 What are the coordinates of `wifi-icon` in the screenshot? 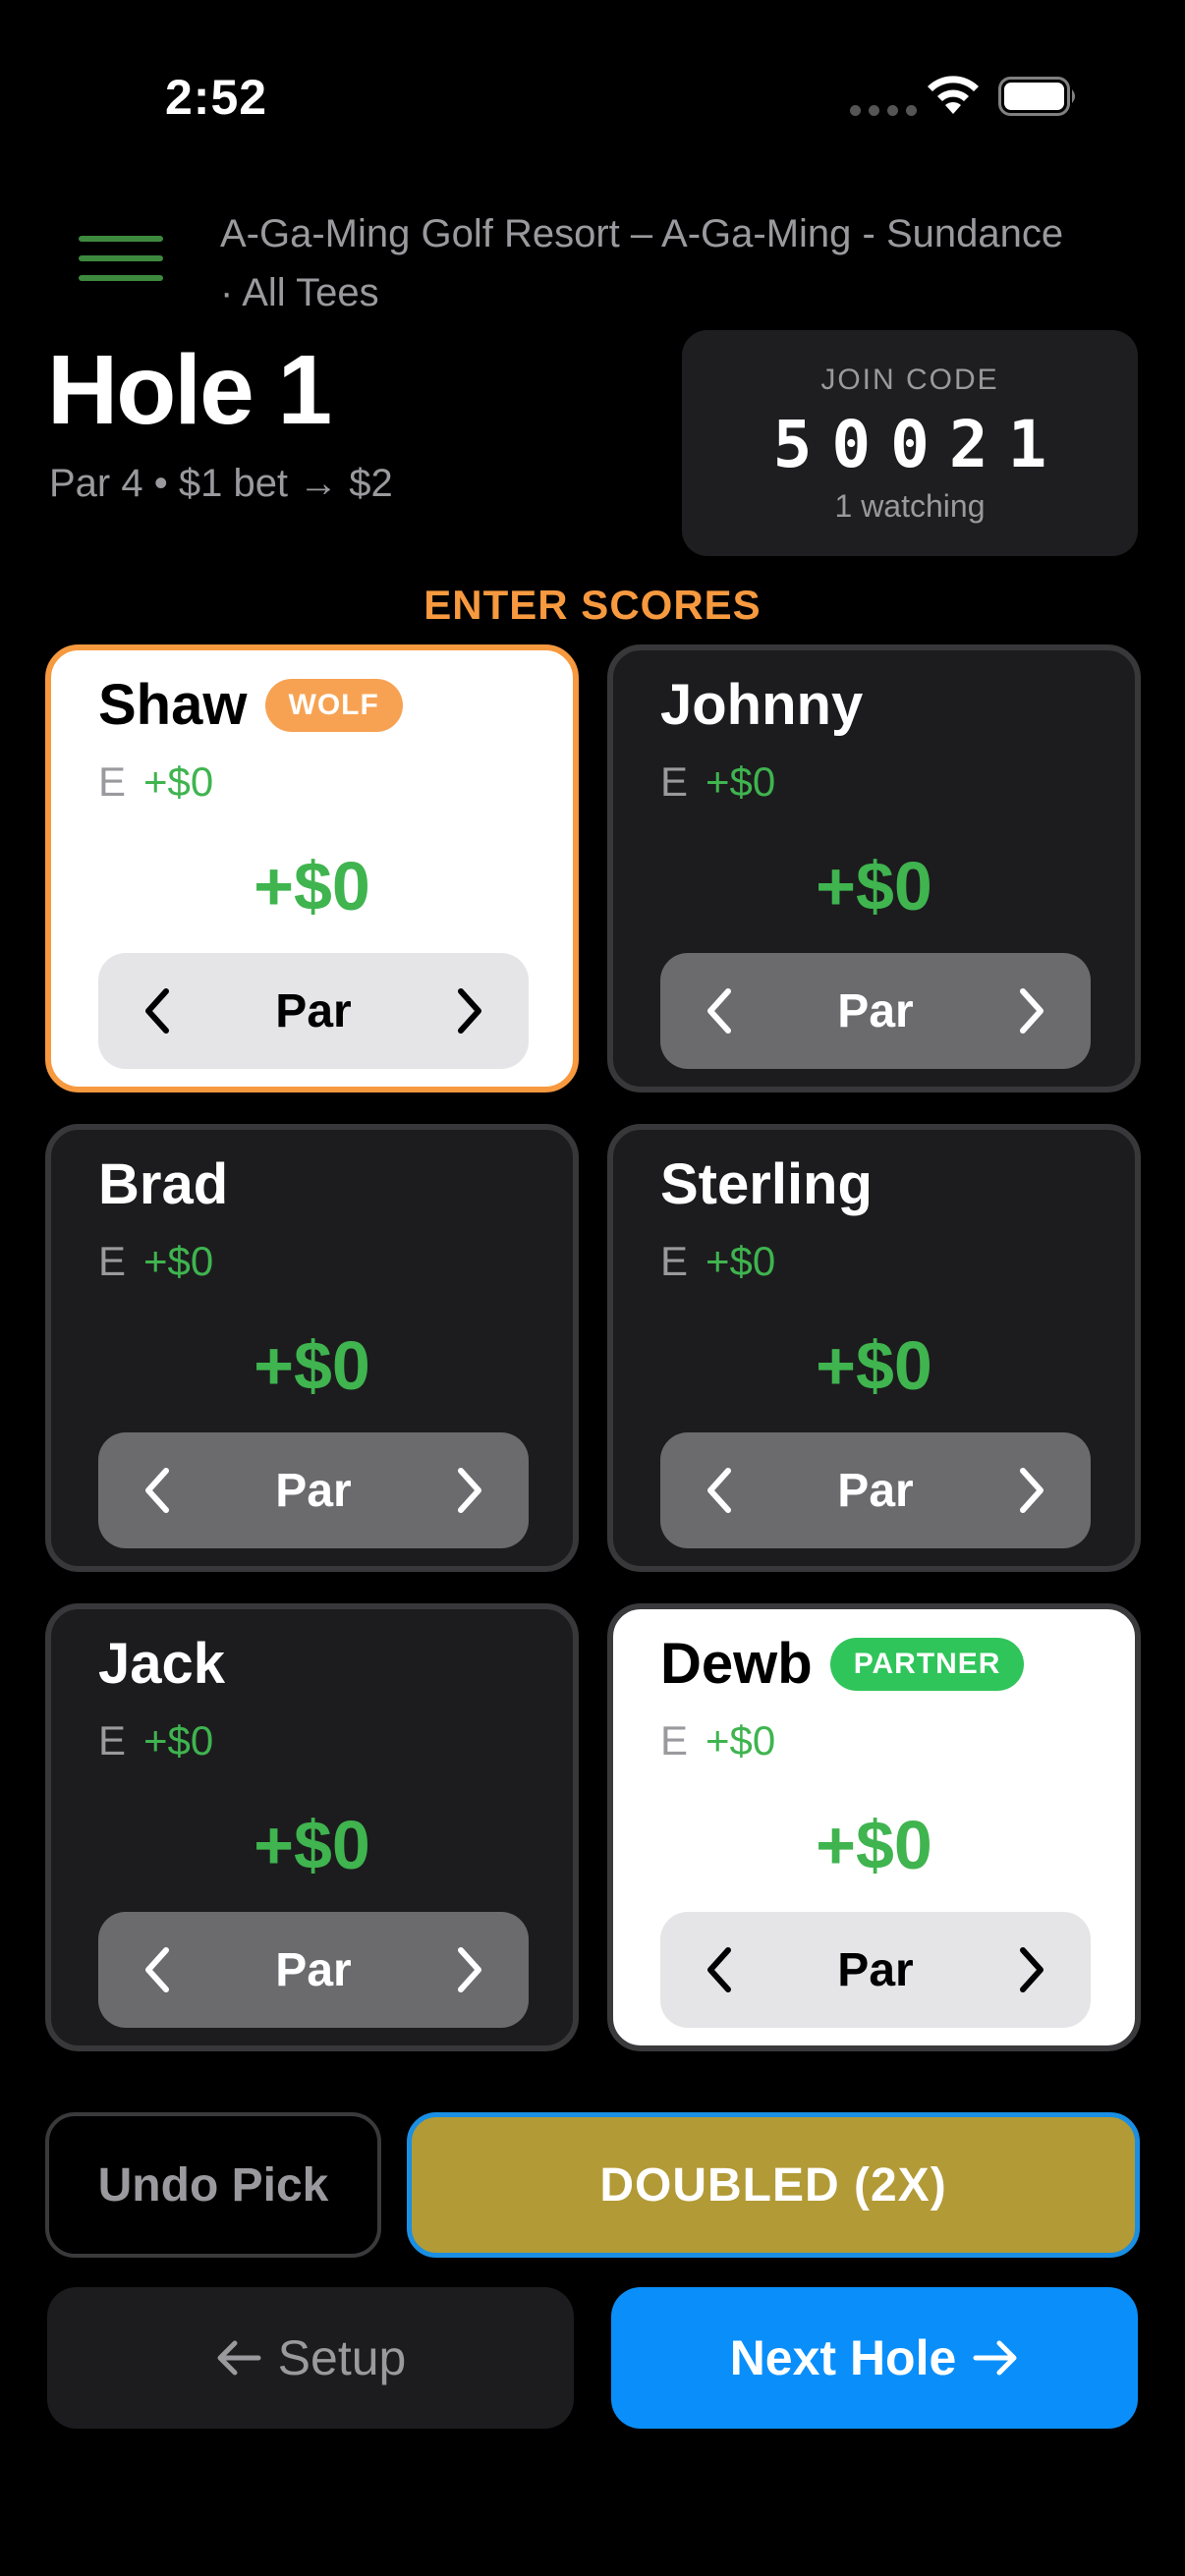 It's located at (954, 95).